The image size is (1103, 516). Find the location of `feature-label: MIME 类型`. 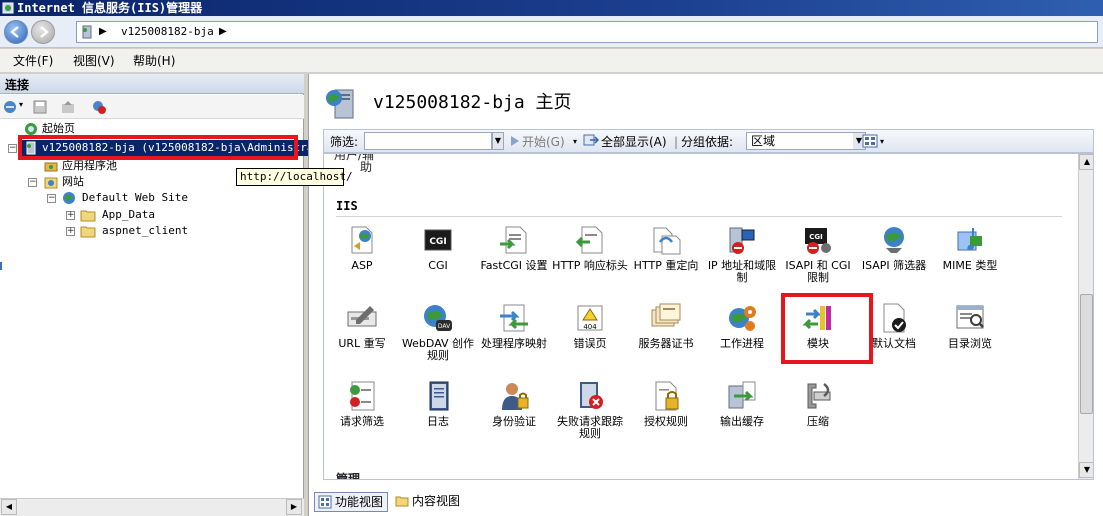

feature-label: MIME 类型 is located at coordinates (970, 265).